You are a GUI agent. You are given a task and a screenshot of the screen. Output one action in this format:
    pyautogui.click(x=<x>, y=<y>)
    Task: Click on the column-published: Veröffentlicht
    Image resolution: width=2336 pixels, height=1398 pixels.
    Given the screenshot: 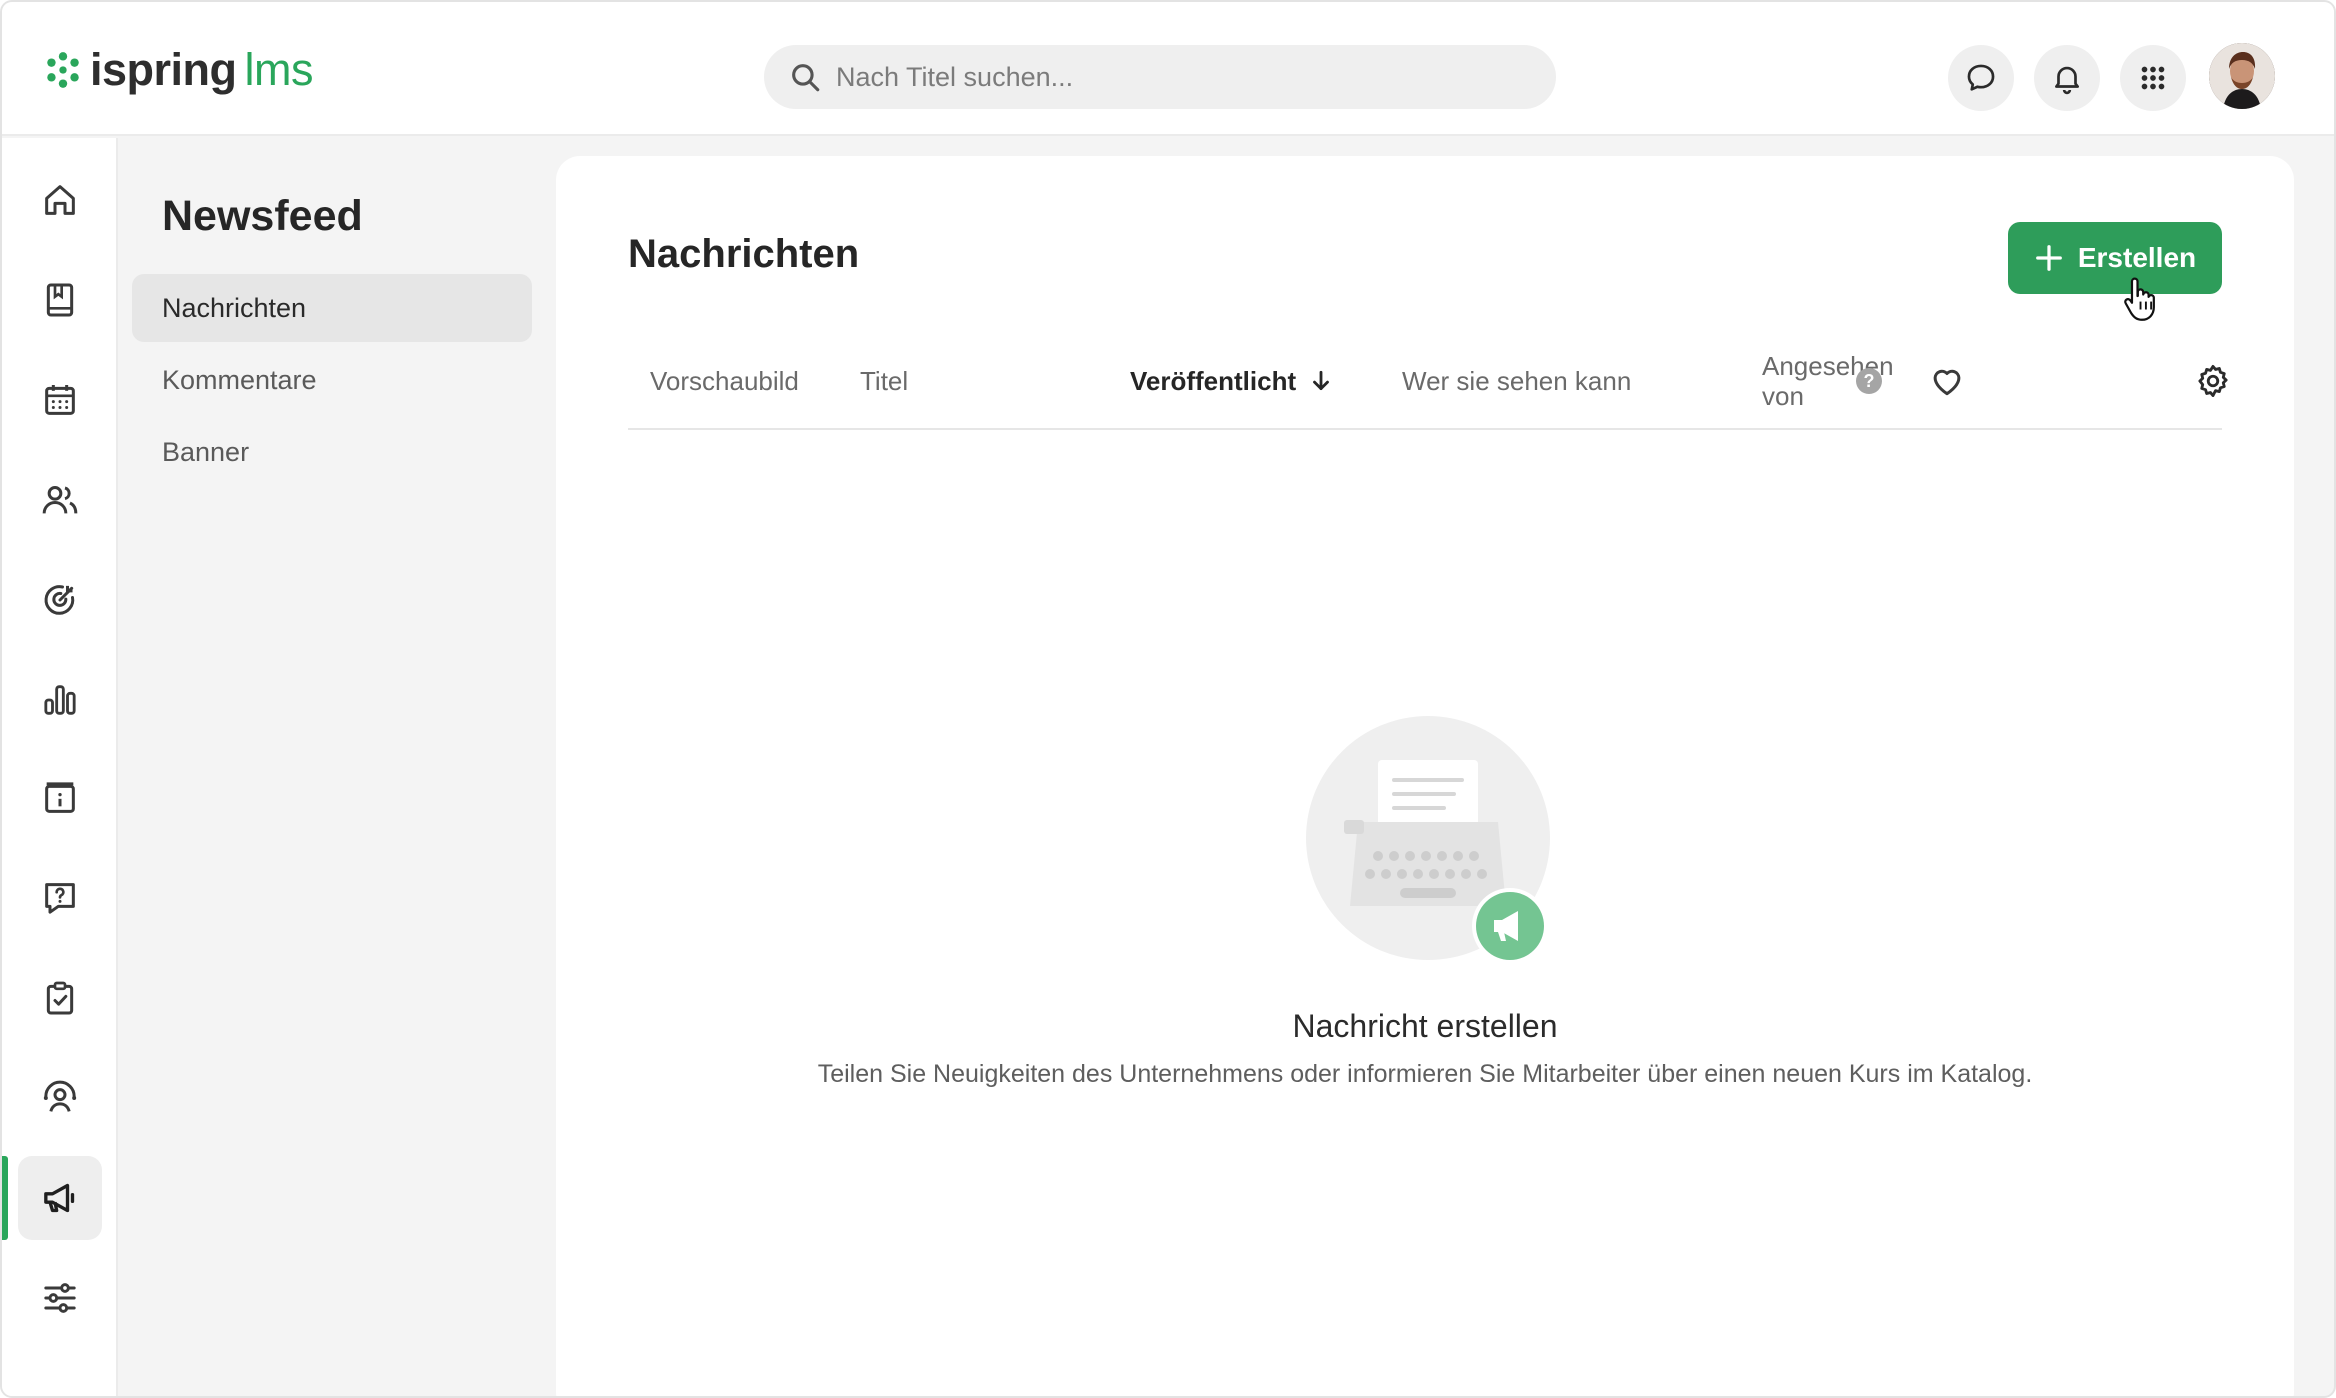 What is the action you would take?
    pyautogui.click(x=1232, y=381)
    